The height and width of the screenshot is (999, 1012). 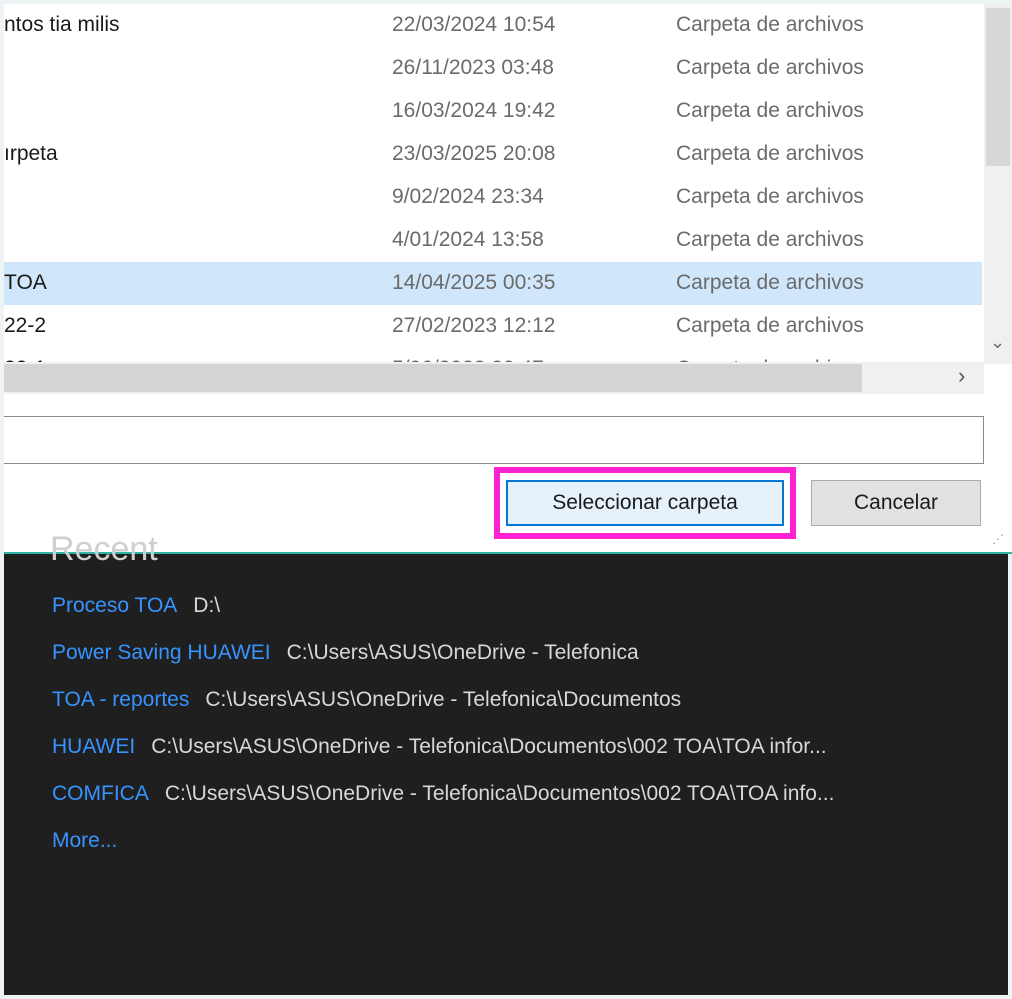 I want to click on file-row: 22-2 27/02/2023 12:12 Carpeta de archivos, so click(x=493, y=326).